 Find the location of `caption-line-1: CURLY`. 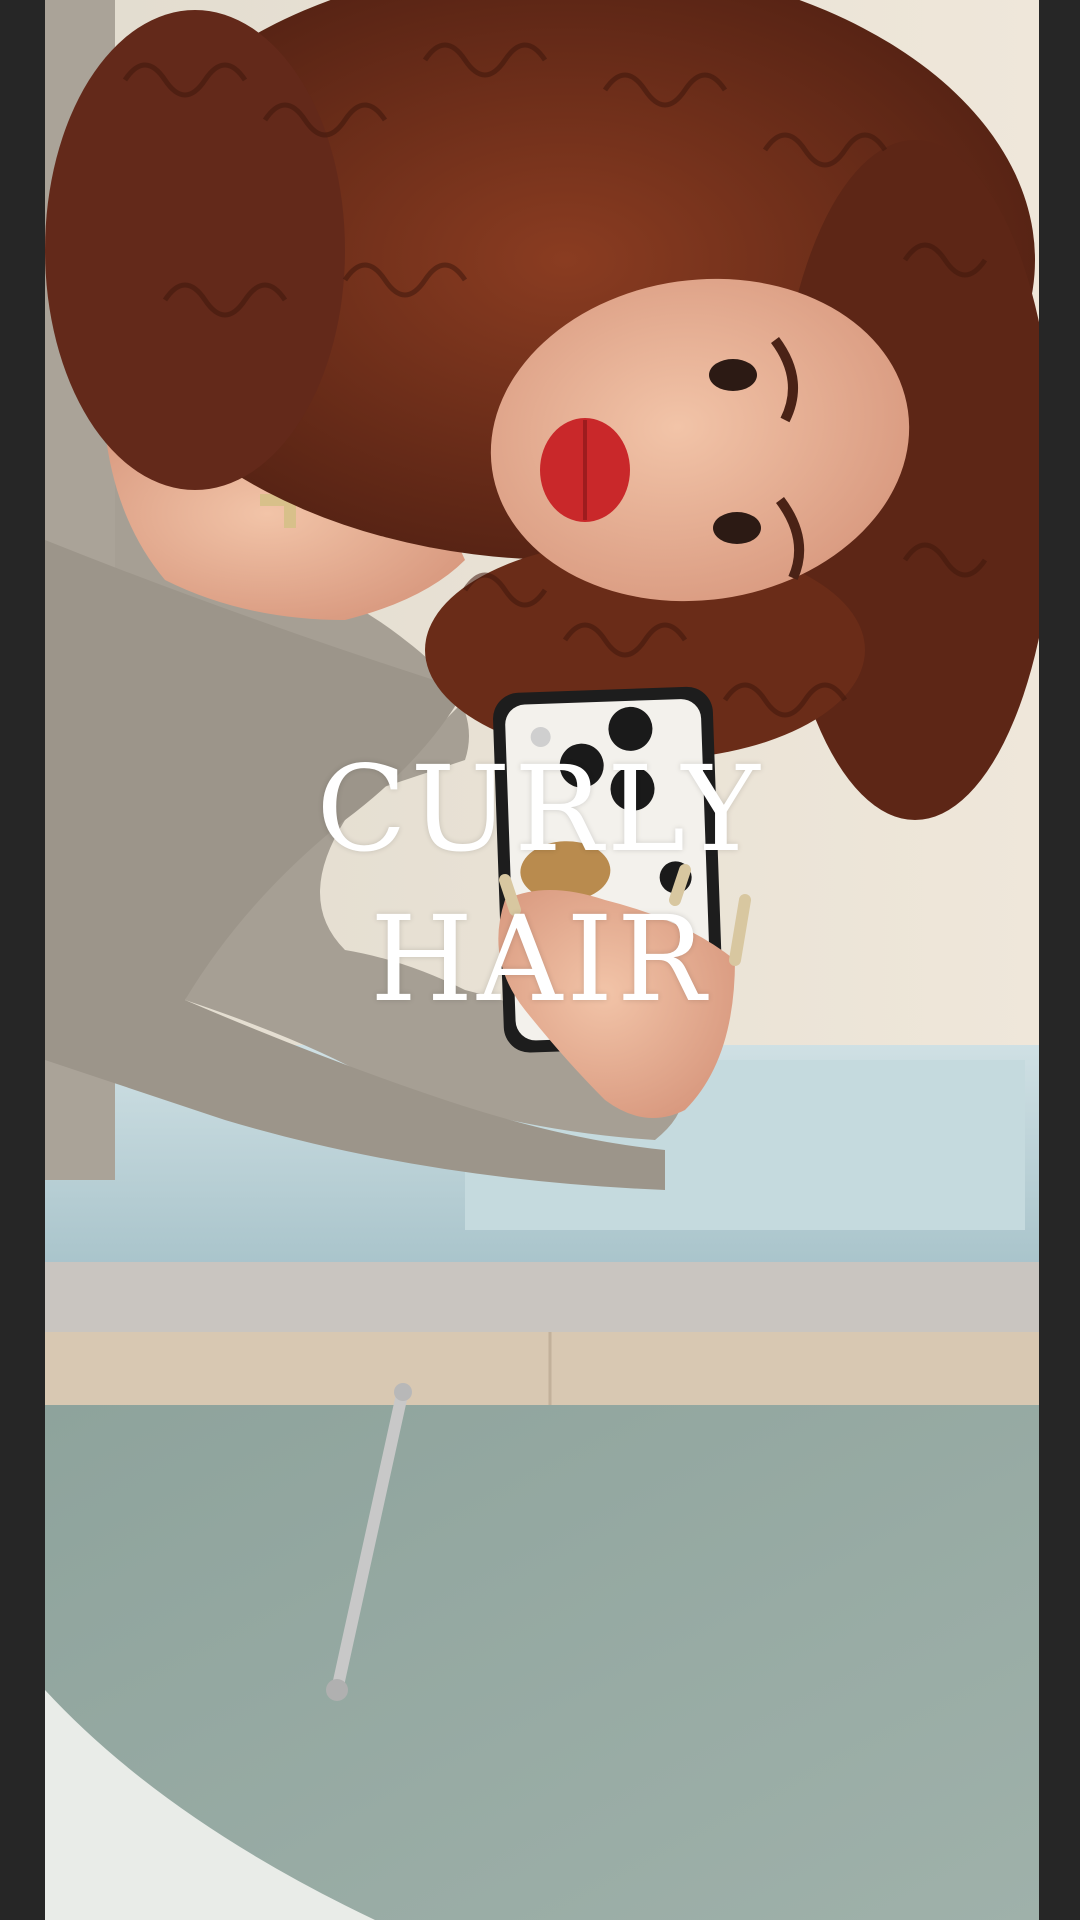

caption-line-1: CURLY is located at coordinates (540, 809).